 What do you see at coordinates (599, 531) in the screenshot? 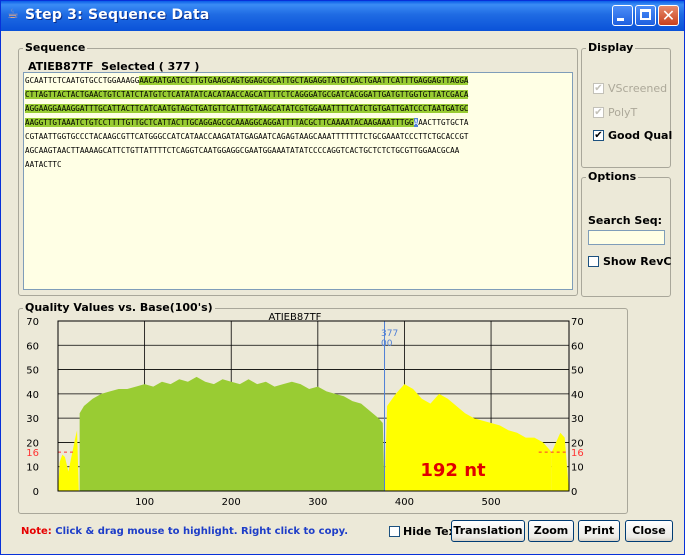
I see `print-button: Print` at bounding box center [599, 531].